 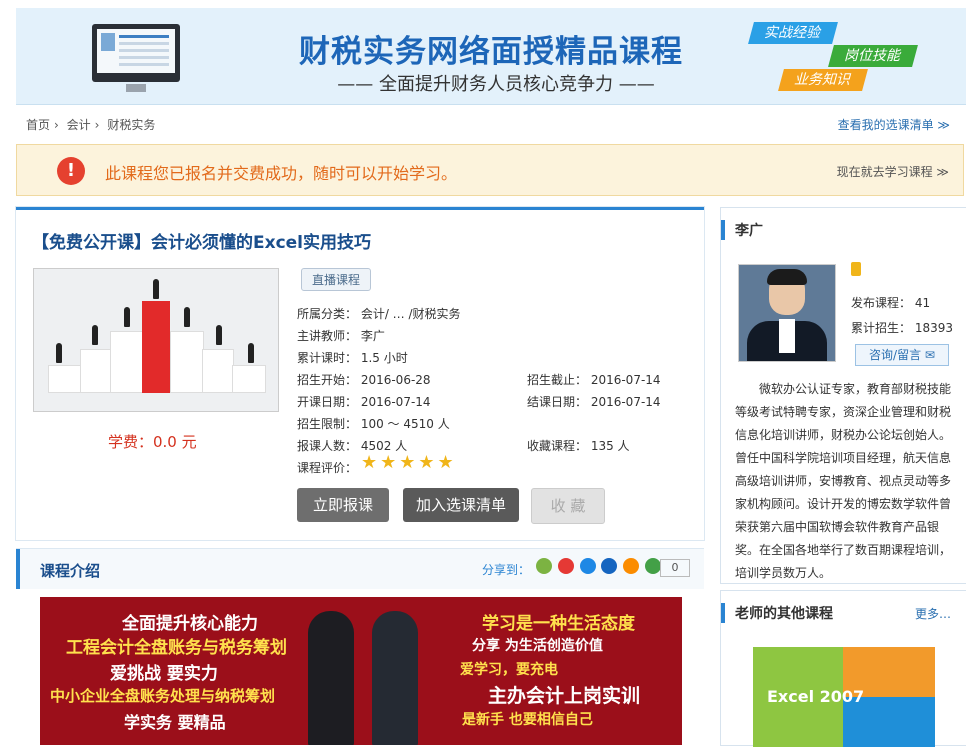 I want to click on other-courses-panel: 老师的其他课程 更多… Excel 2007, so click(x=843, y=668).